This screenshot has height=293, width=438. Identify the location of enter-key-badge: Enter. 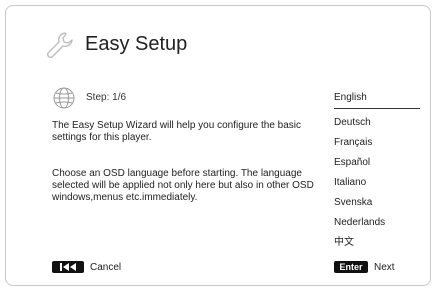
(351, 267).